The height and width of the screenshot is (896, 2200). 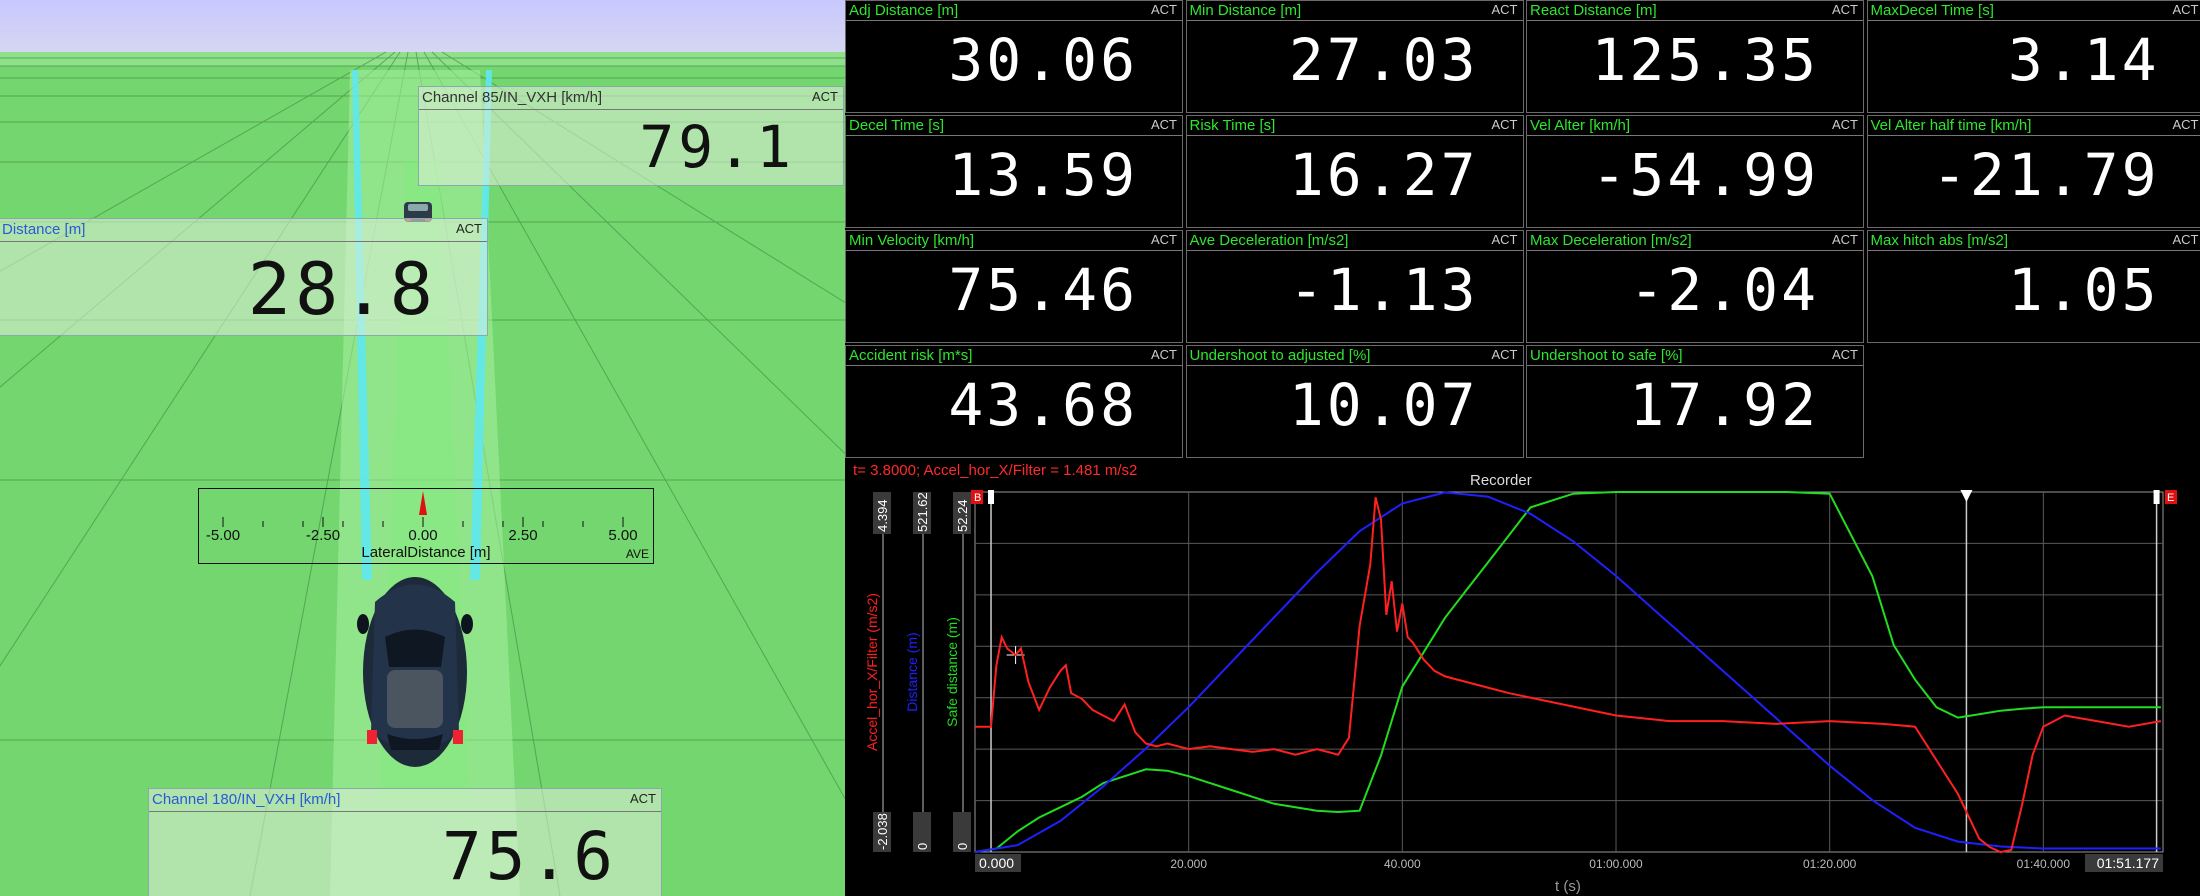 What do you see at coordinates (423, 503) in the screenshot?
I see `lateral-needle` at bounding box center [423, 503].